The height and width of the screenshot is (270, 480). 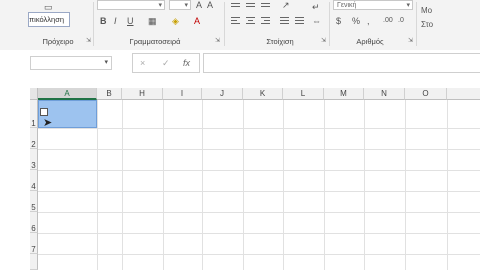 What do you see at coordinates (280, 41) in the screenshot?
I see `alignment-group-label: Στοίχιση` at bounding box center [280, 41].